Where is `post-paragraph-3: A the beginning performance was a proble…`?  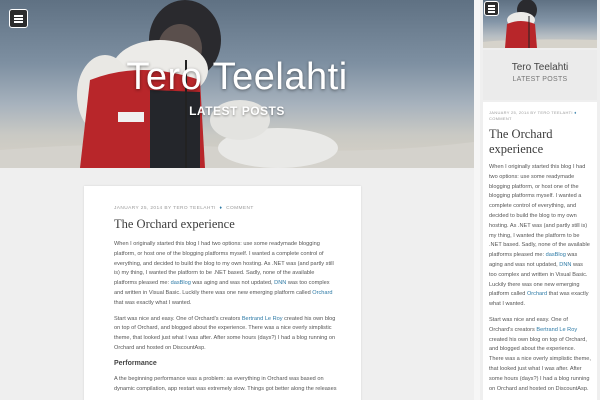
post-paragraph-3: A the beginning performance was a proble… is located at coordinates (225, 383).